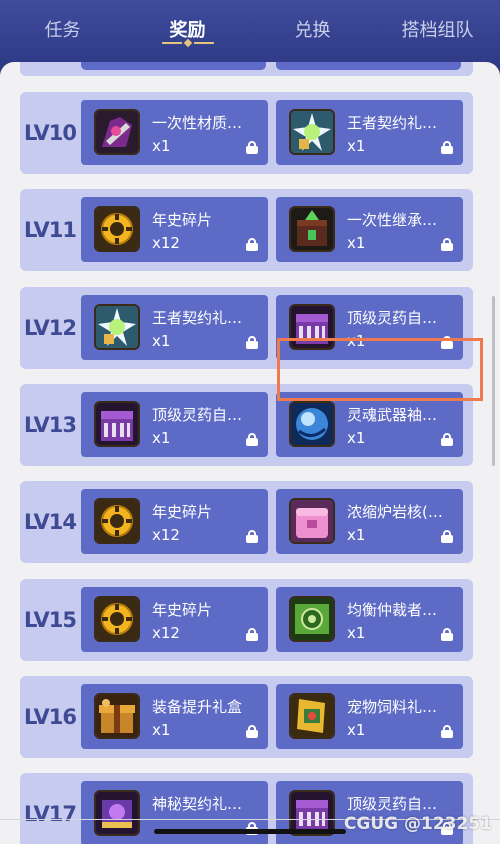  I want to click on watermark-text: CGUG @123251, so click(417, 824).